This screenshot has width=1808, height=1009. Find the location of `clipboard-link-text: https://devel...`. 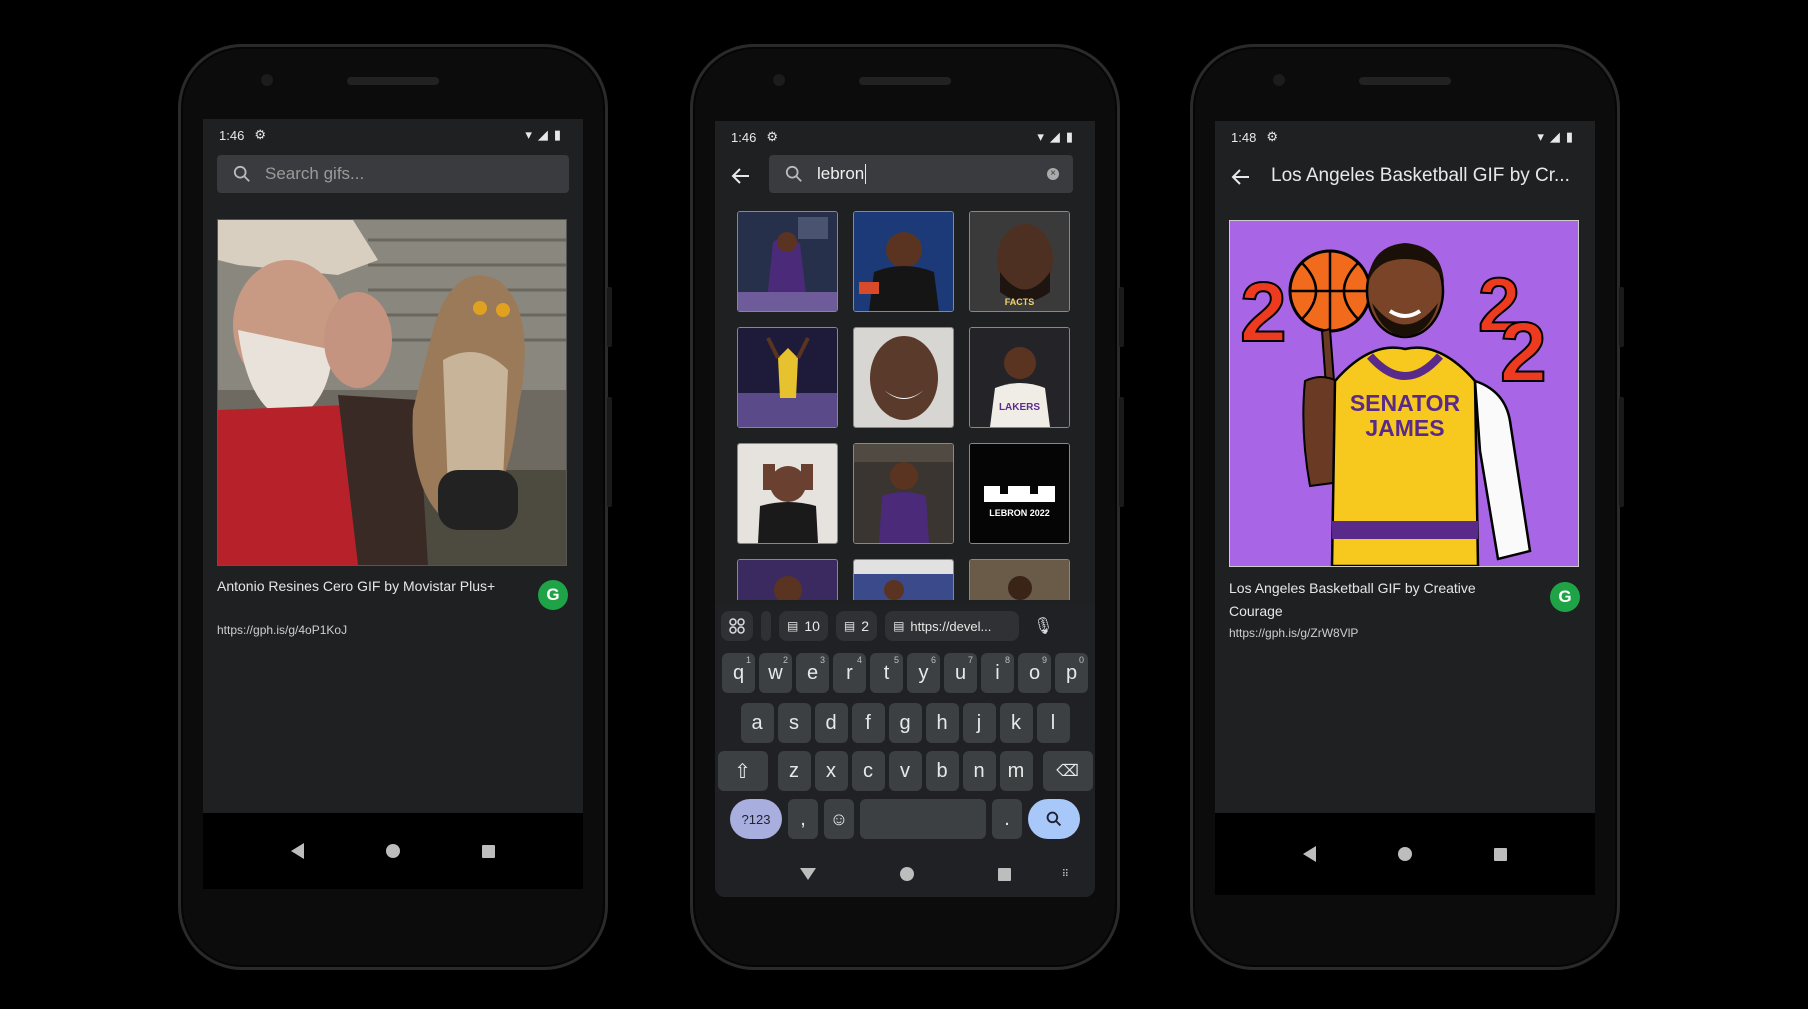

clipboard-link-text: https://devel... is located at coordinates (951, 626).